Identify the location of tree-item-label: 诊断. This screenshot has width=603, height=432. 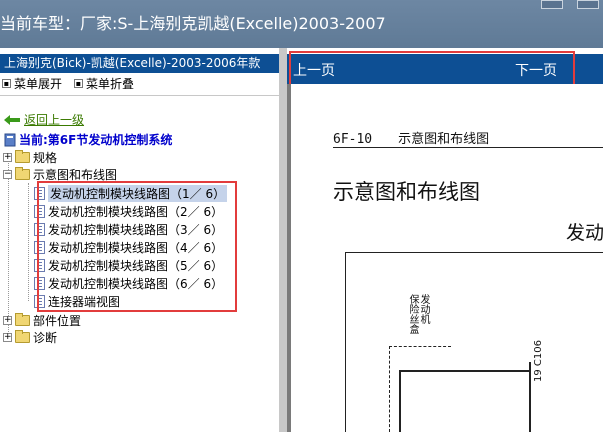
(45, 338).